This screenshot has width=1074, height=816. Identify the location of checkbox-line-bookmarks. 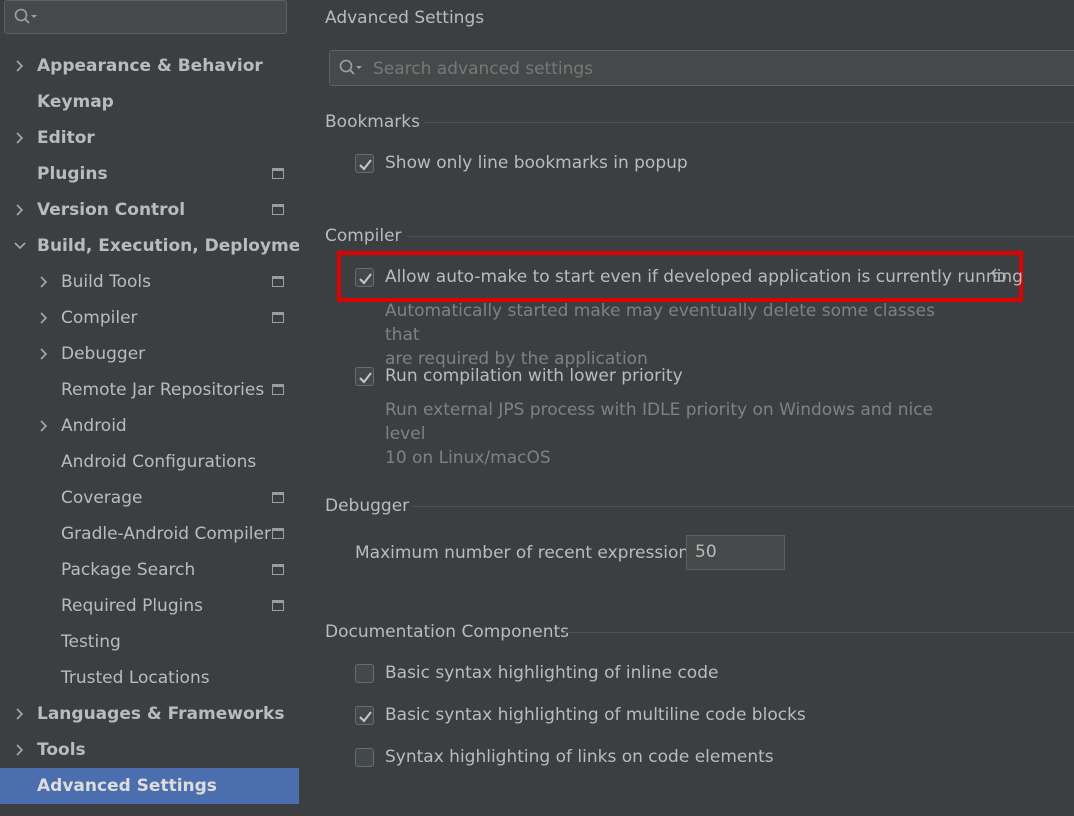
(364, 163).